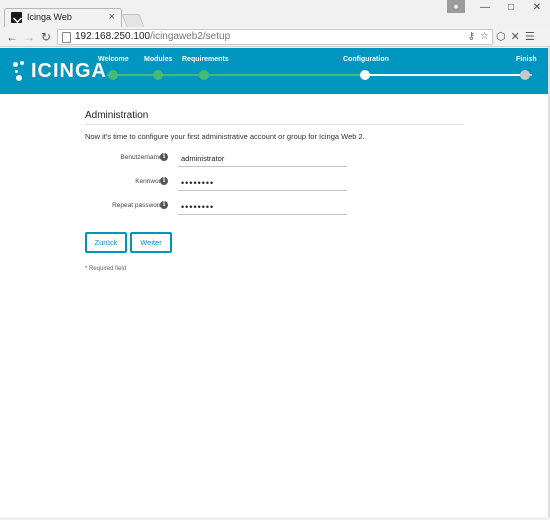 This screenshot has width=550, height=520. I want to click on password-row: Kennwort * i, so click(216, 183).